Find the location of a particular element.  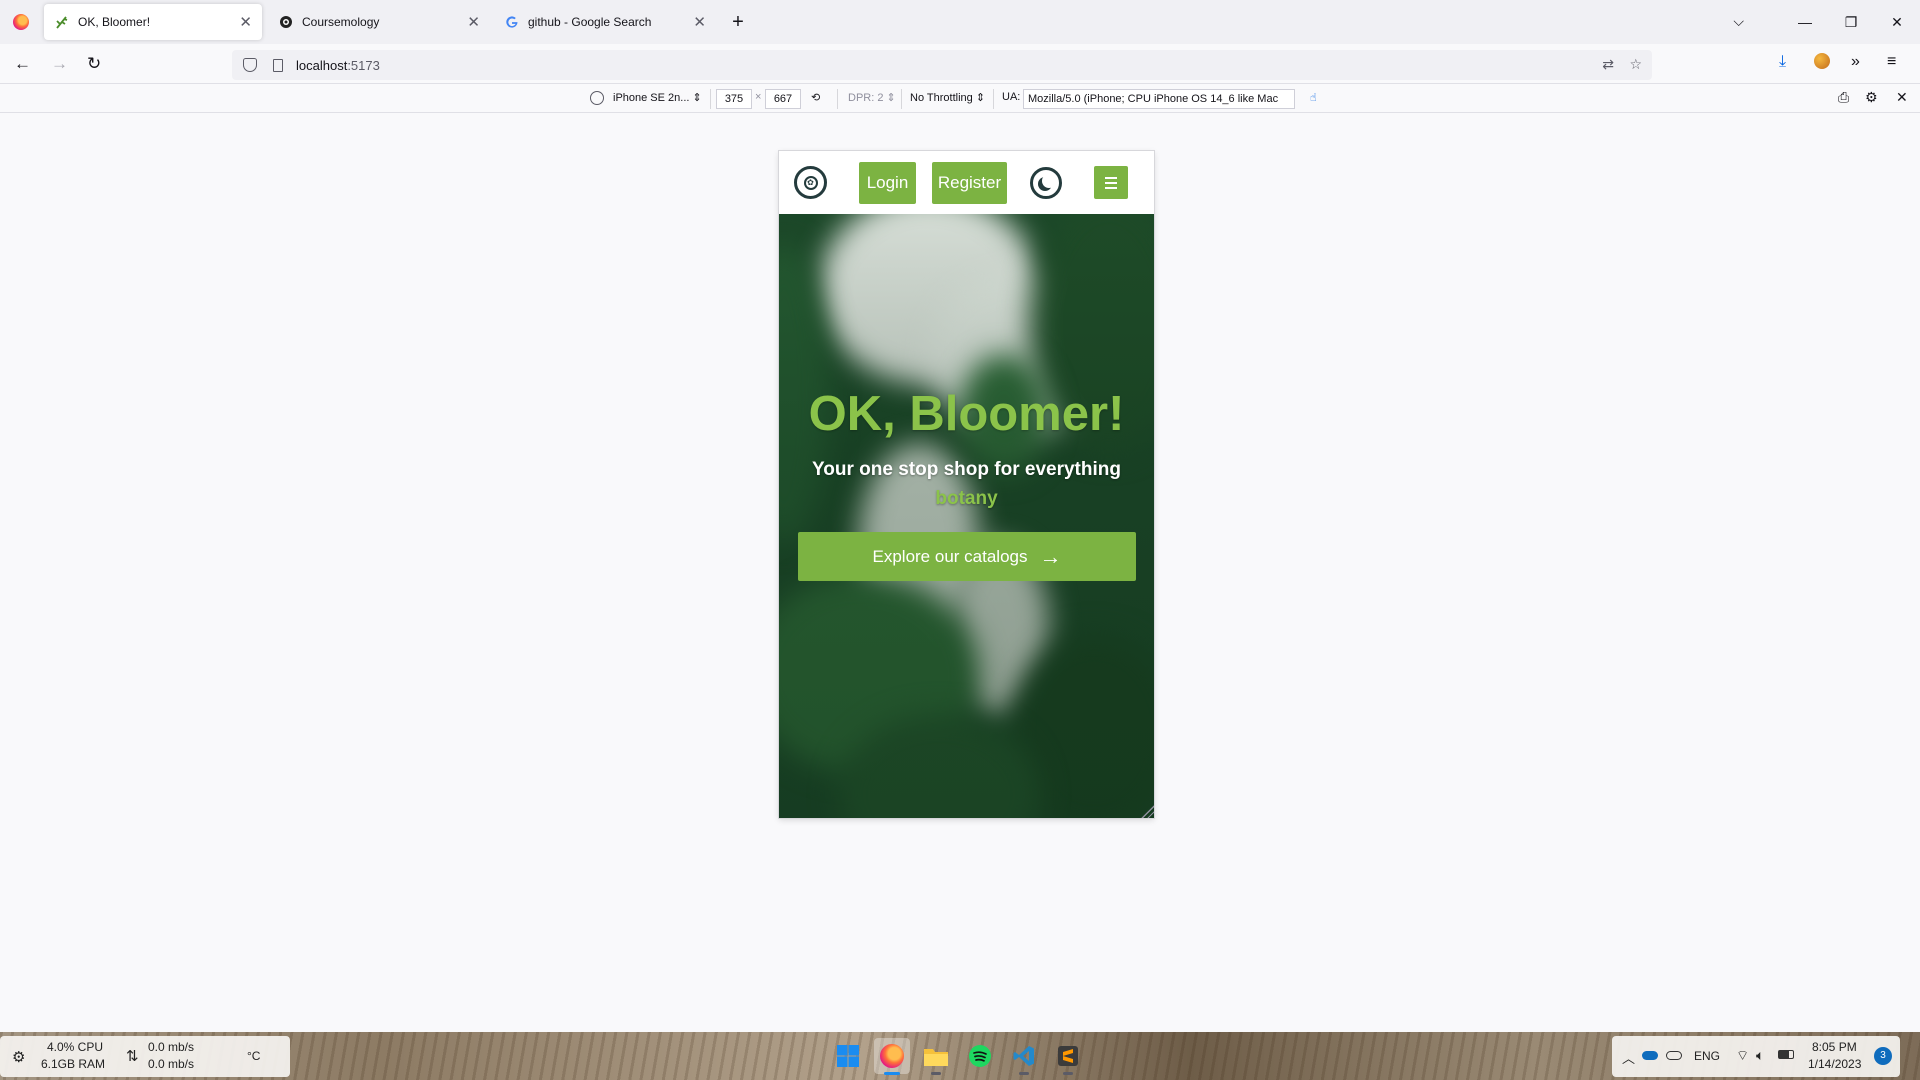

restore-icon: ❐ is located at coordinates (1851, 22).